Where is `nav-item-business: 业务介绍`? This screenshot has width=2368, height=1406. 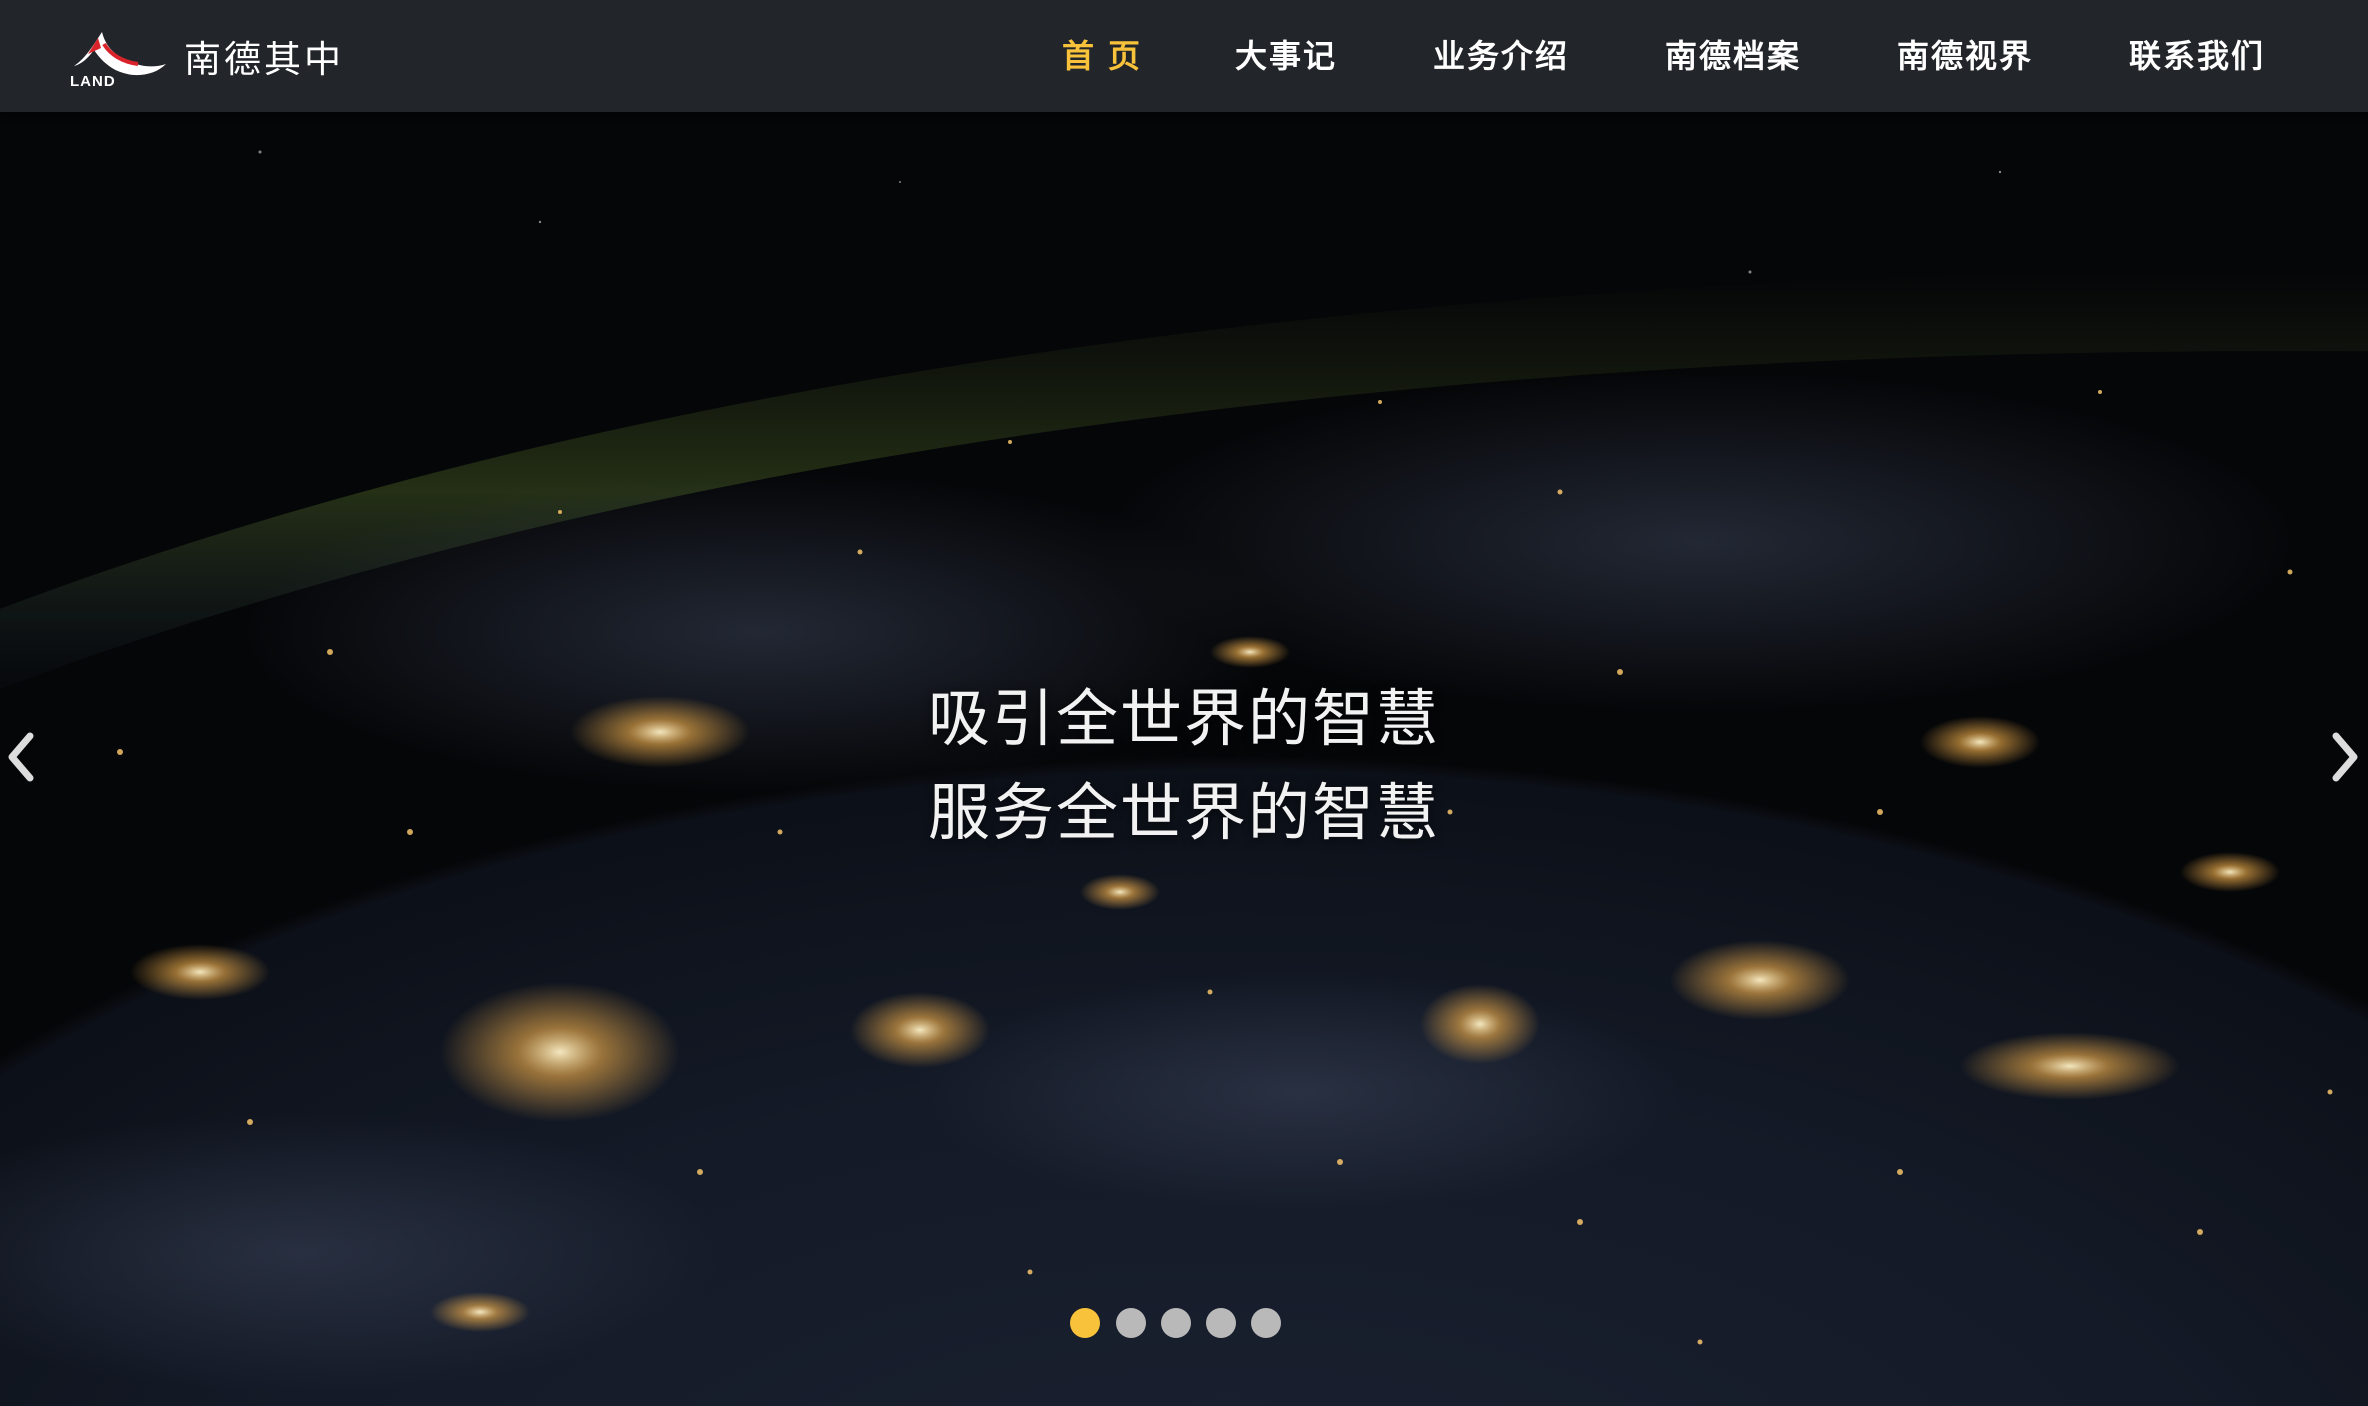
nav-item-business: 业务介绍 is located at coordinates (1501, 56).